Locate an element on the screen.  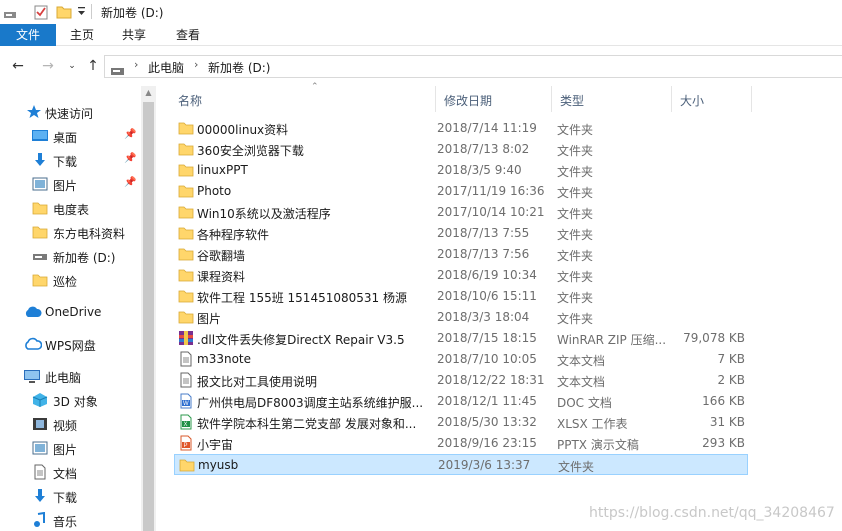
file-row: 各种程序软件 2018/7/13 7:55 文件夹 is located at coordinates (461, 233).